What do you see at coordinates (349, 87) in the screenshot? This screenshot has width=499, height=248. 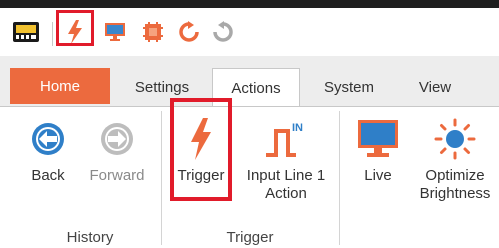 I see `tab-system: System` at bounding box center [349, 87].